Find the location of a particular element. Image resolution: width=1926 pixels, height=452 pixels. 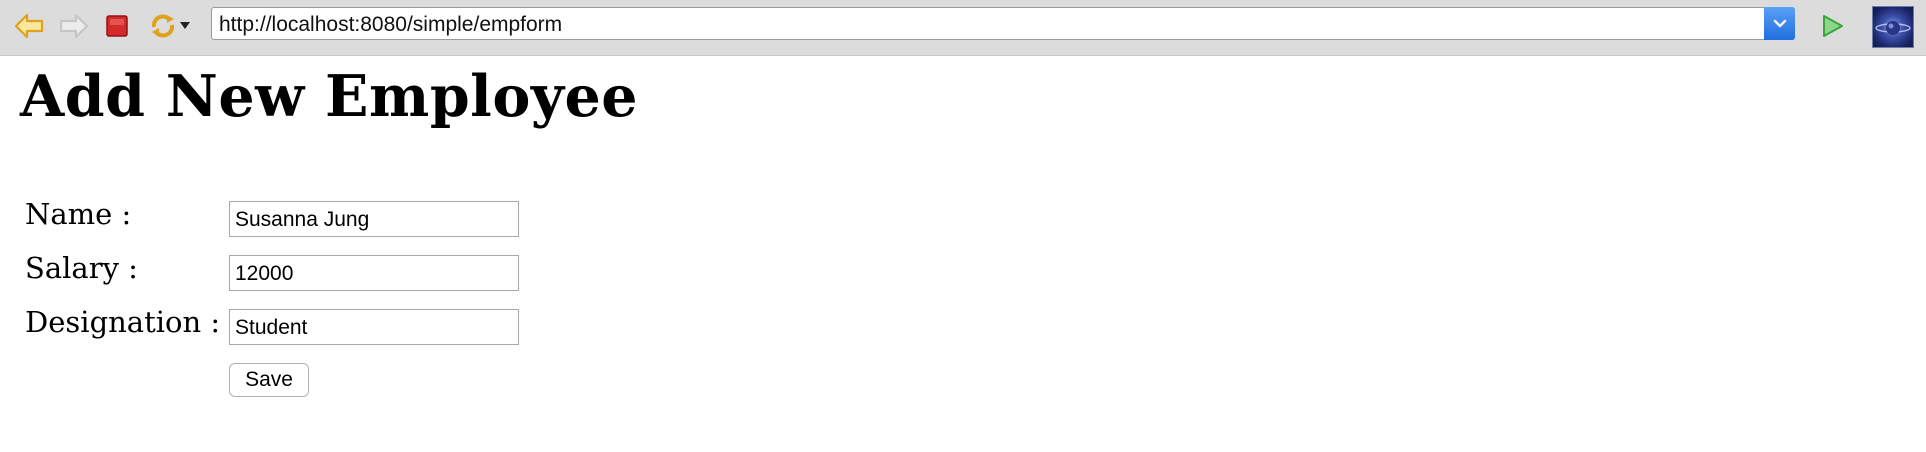

back-button is located at coordinates (29, 26).